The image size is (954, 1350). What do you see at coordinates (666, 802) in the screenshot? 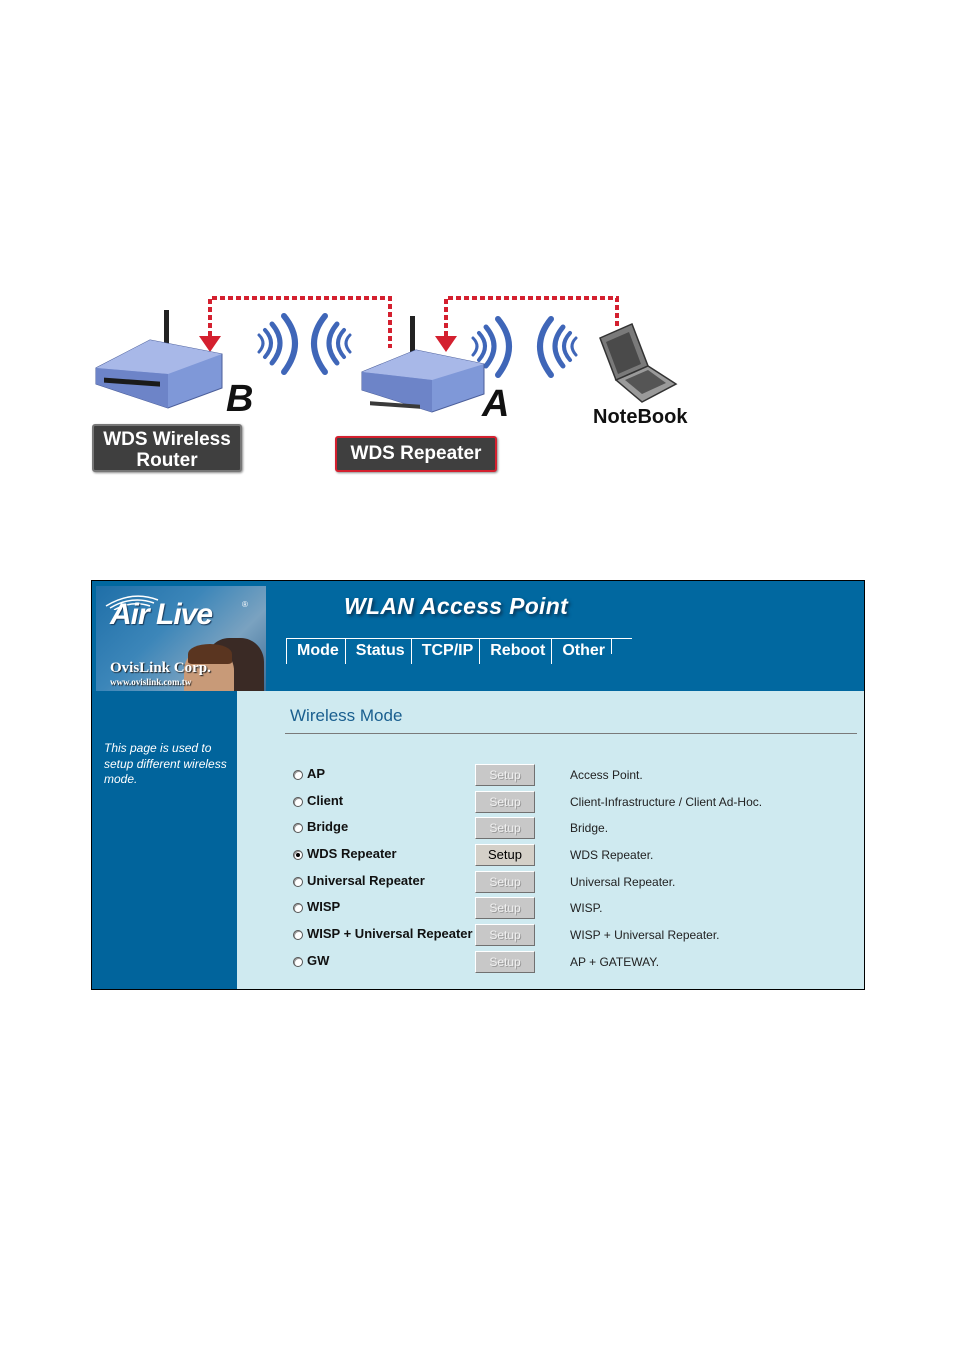
I see `mode-description: Client-Infrastructure / Client Ad-Hoc.` at bounding box center [666, 802].